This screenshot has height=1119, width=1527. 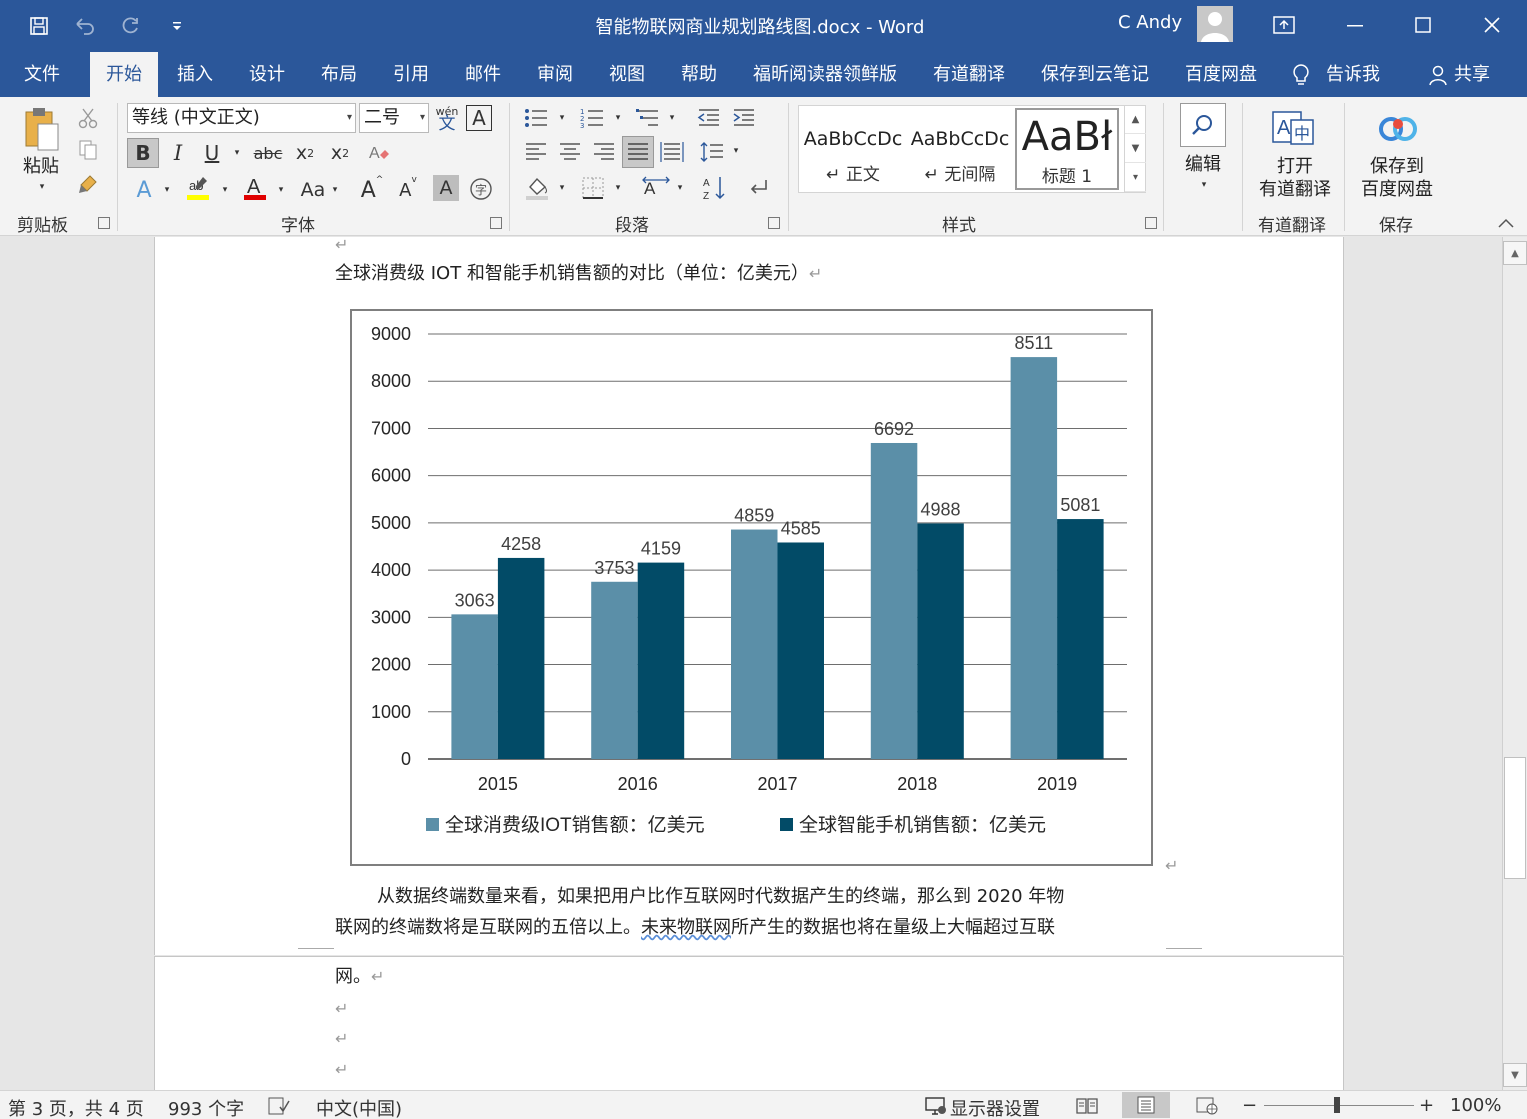 I want to click on align-center-icon, so click(x=570, y=152).